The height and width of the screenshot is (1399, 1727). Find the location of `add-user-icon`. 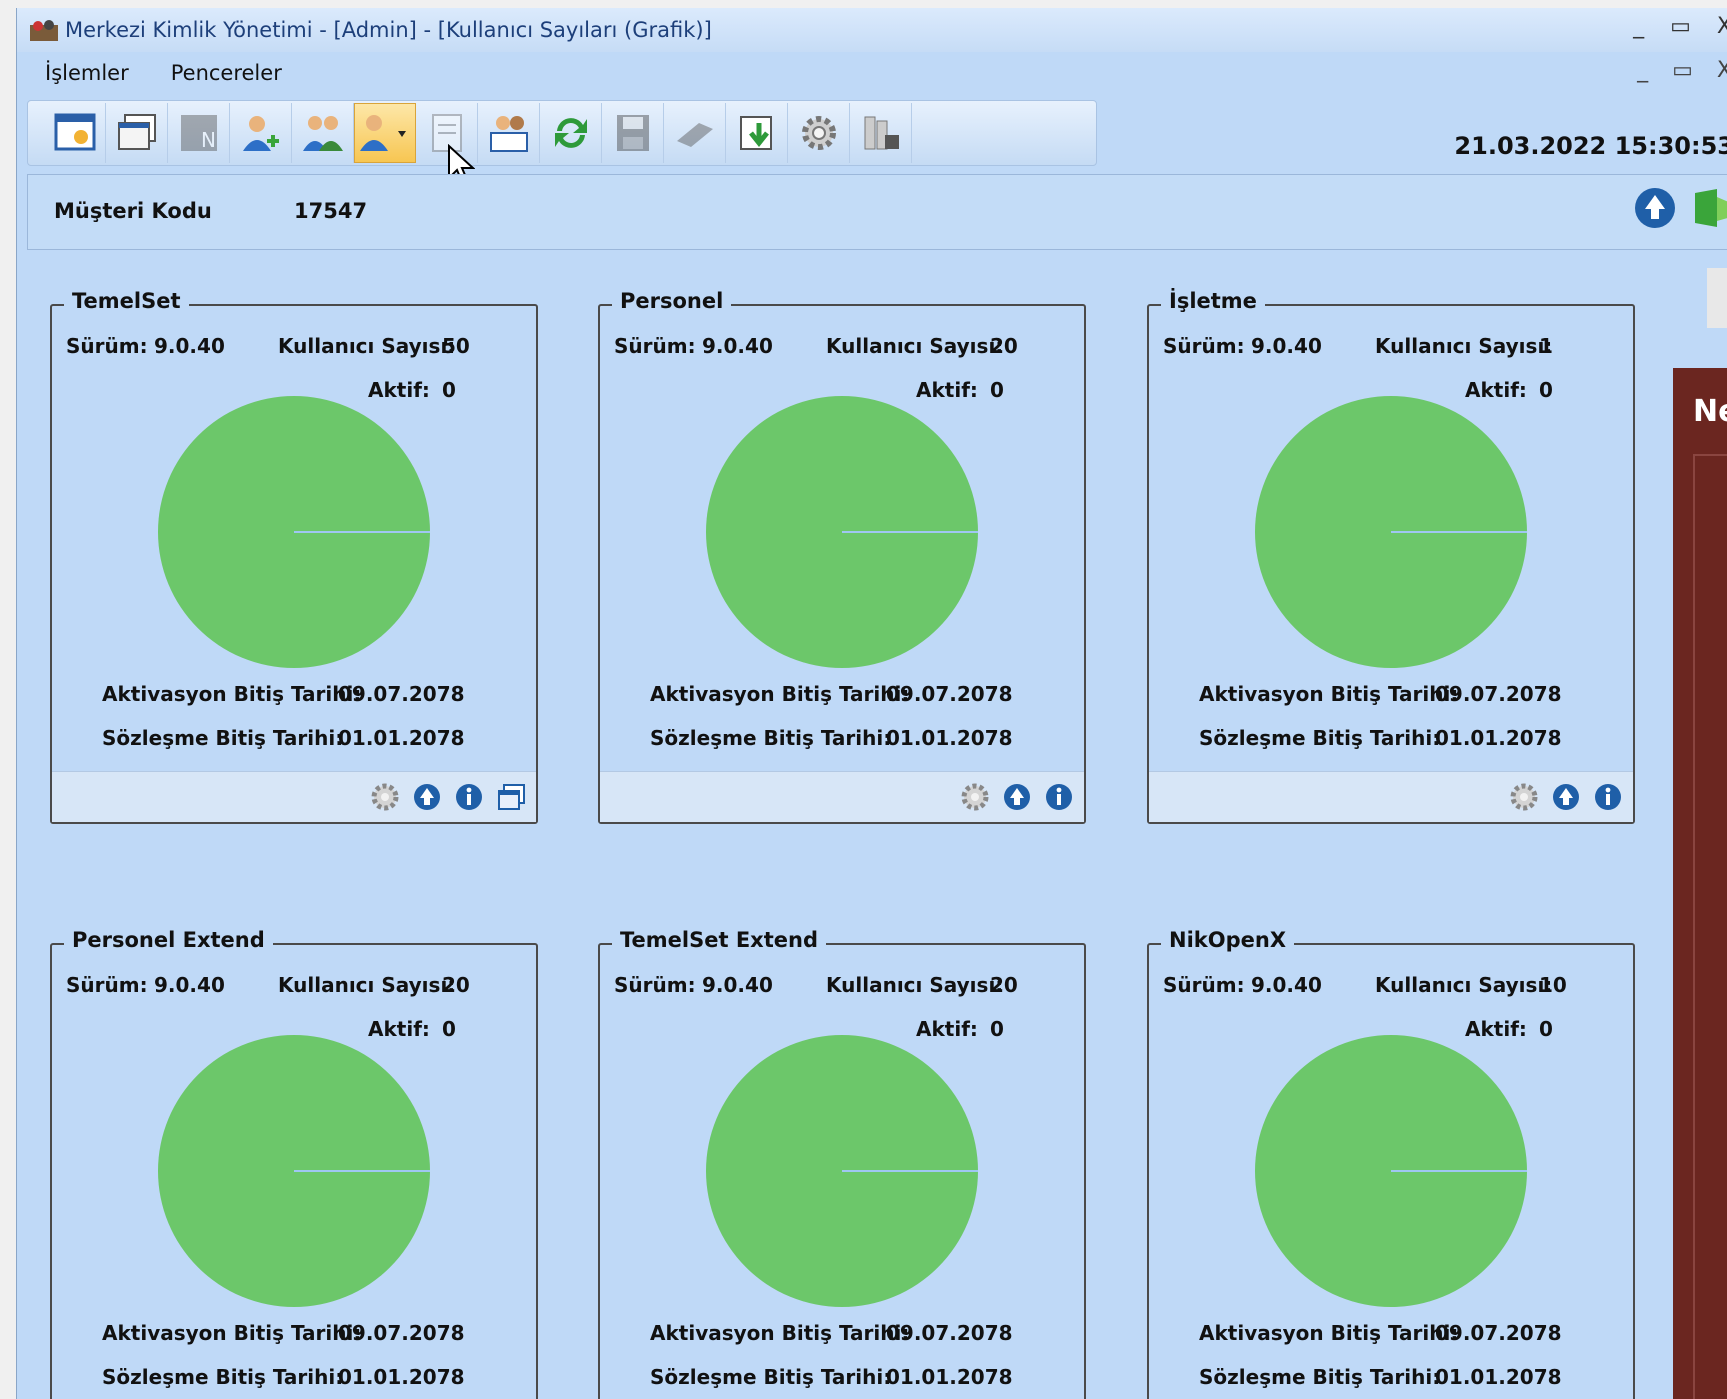

add-user-icon is located at coordinates (260, 133).